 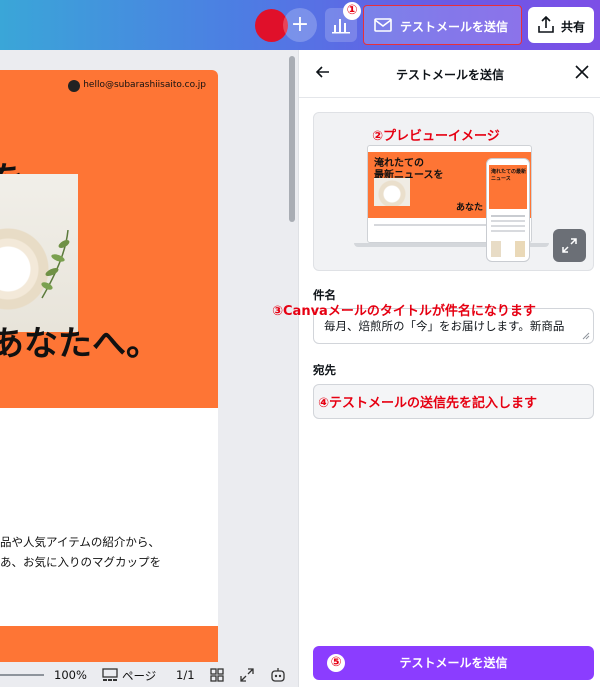 What do you see at coordinates (247, 675) in the screenshot?
I see `fullscreen-icon` at bounding box center [247, 675].